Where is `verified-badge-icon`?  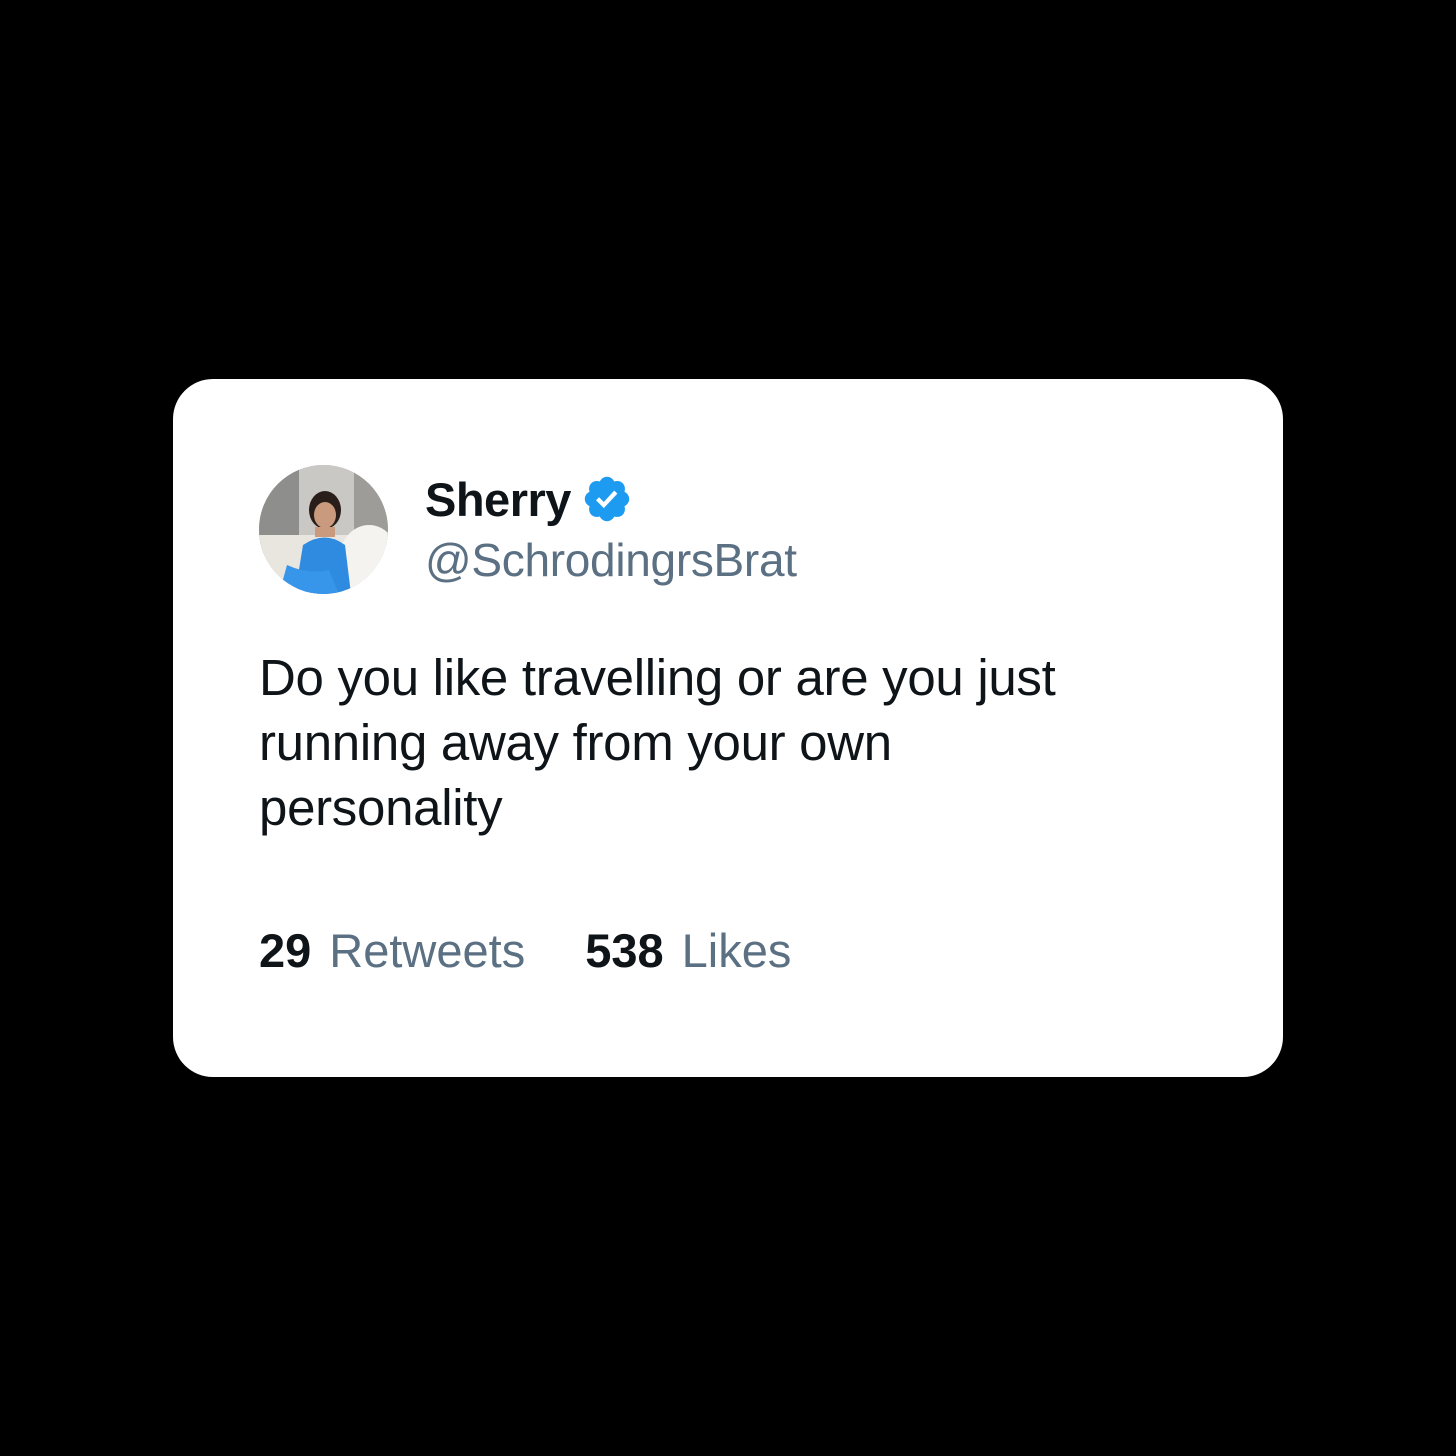
verified-badge-icon is located at coordinates (607, 499).